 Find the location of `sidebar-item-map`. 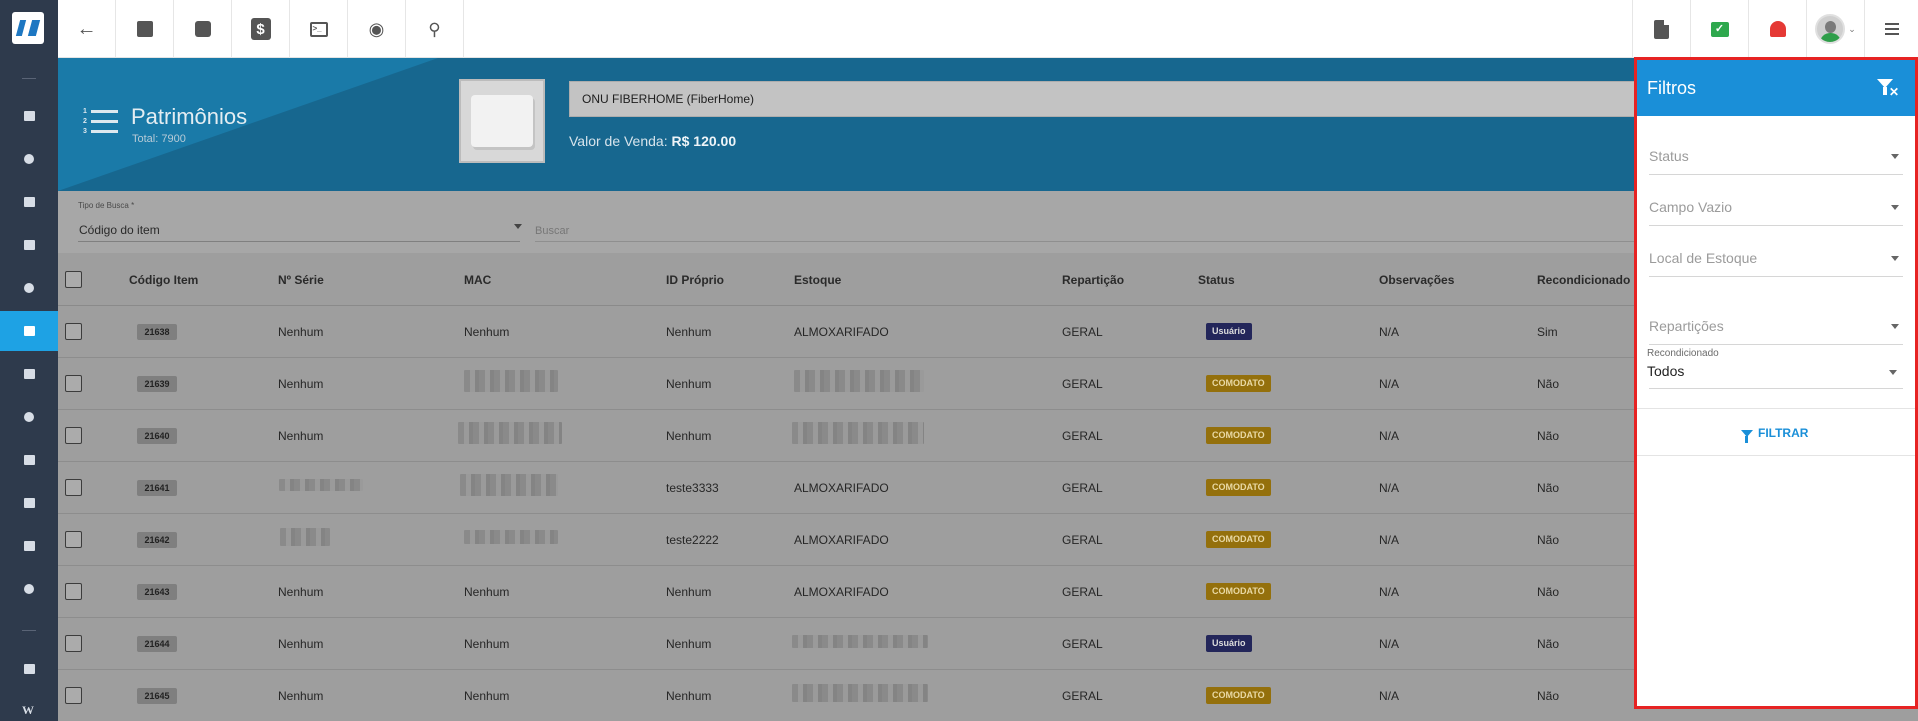

sidebar-item-map is located at coordinates (29, 417).